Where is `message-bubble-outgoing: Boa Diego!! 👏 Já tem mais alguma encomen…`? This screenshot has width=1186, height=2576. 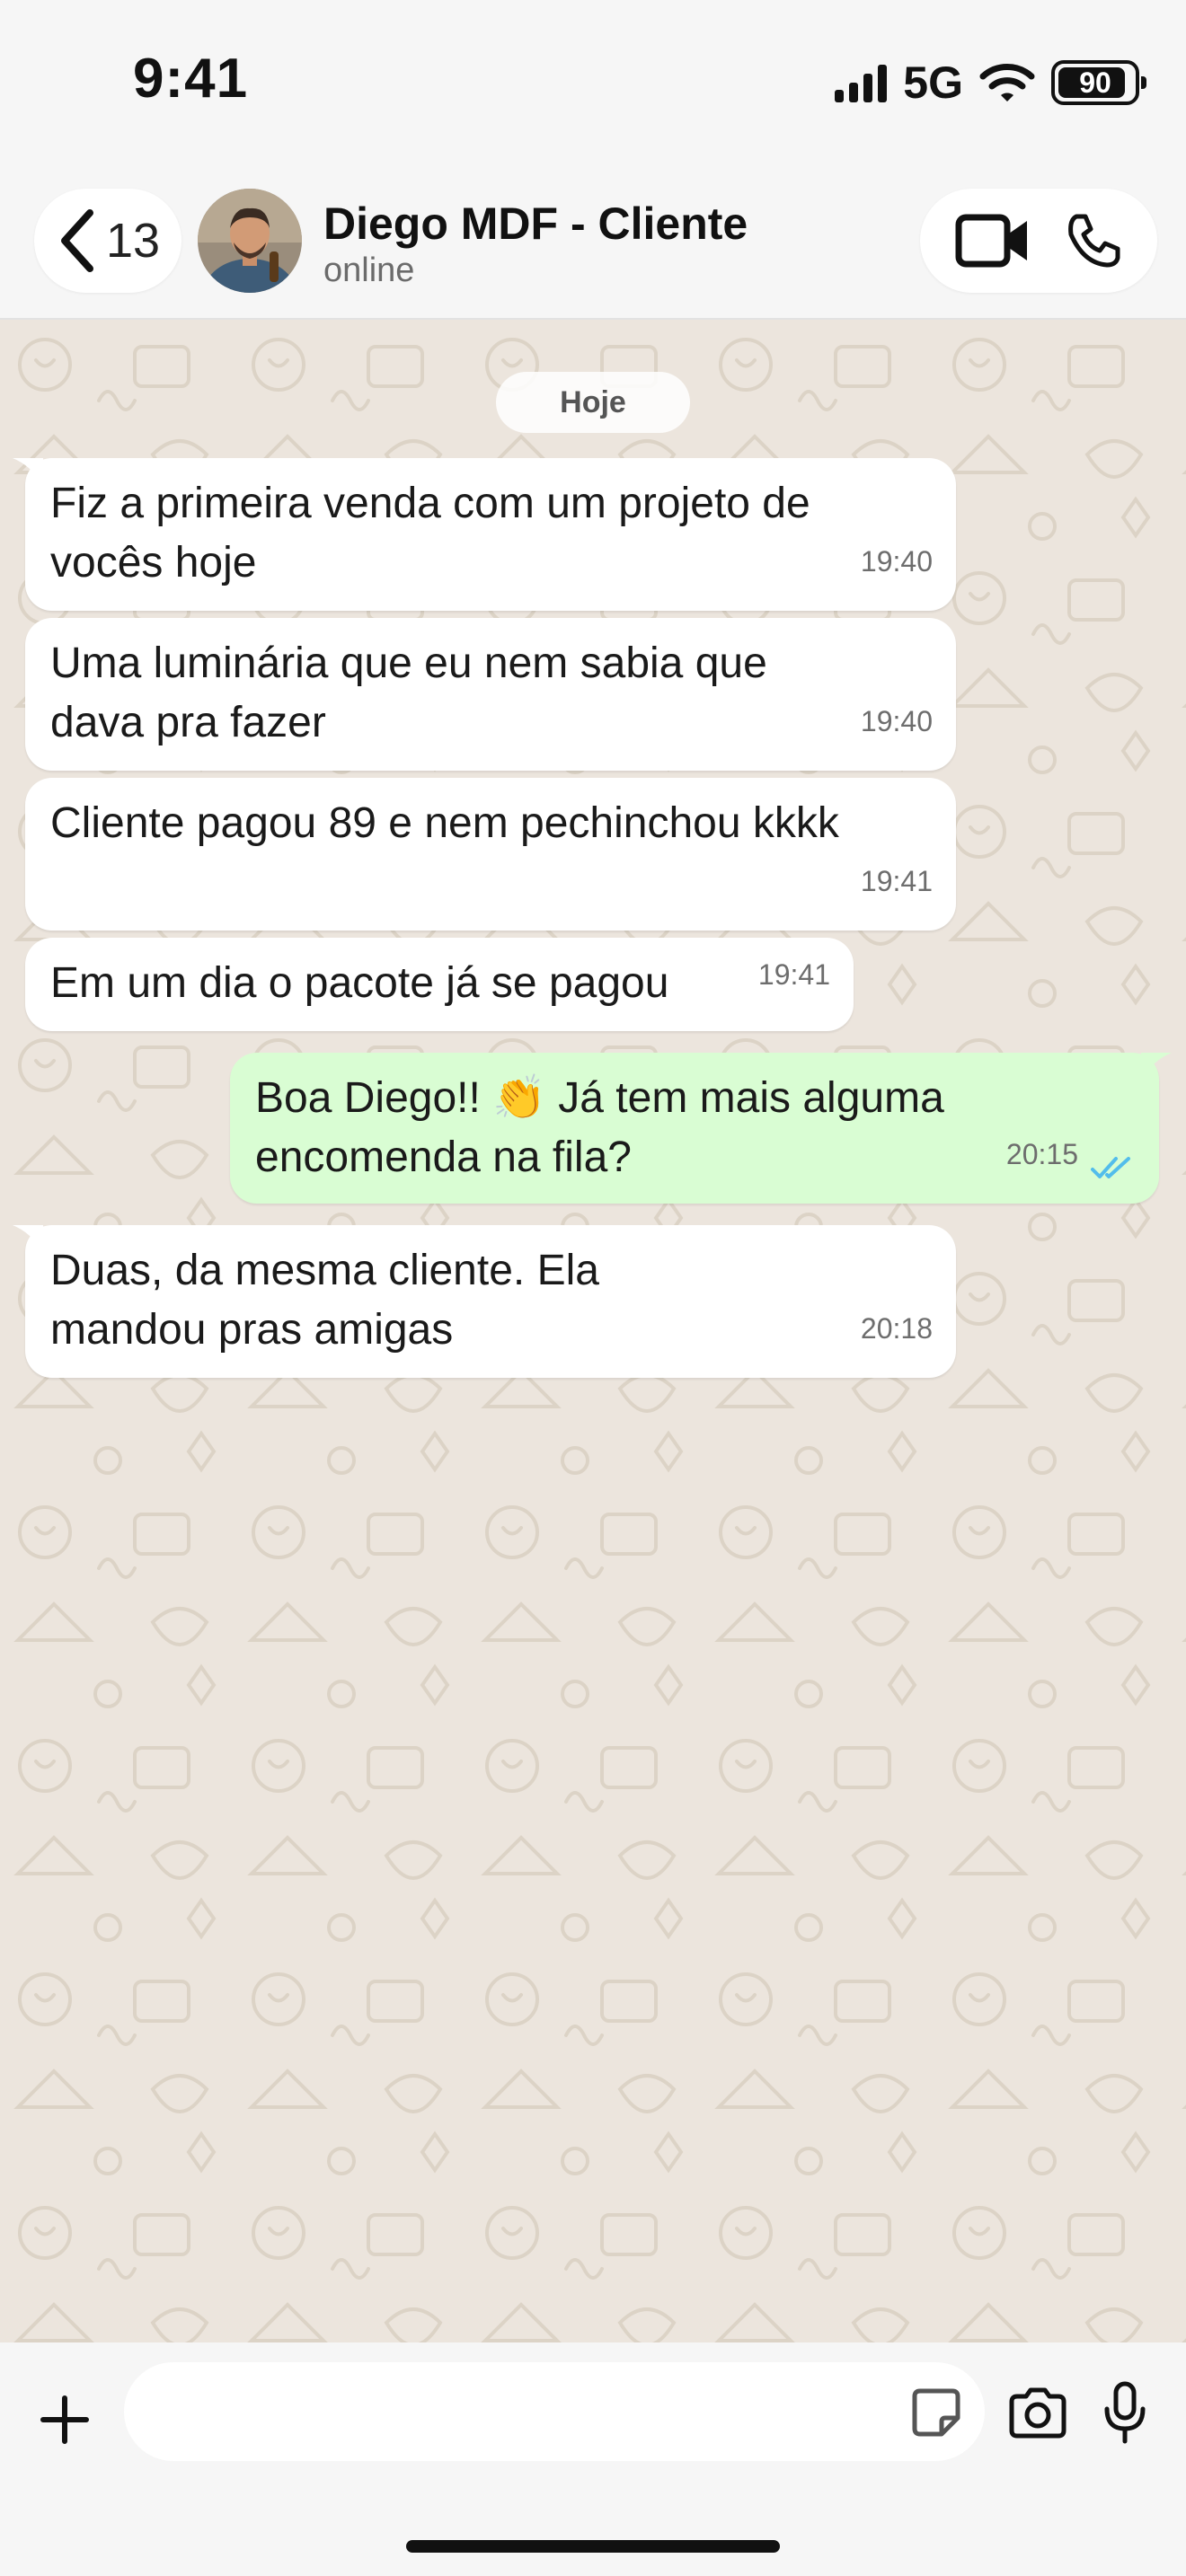 message-bubble-outgoing: Boa Diego!! 👏 Já tem mais alguma encomen… is located at coordinates (701, 1128).